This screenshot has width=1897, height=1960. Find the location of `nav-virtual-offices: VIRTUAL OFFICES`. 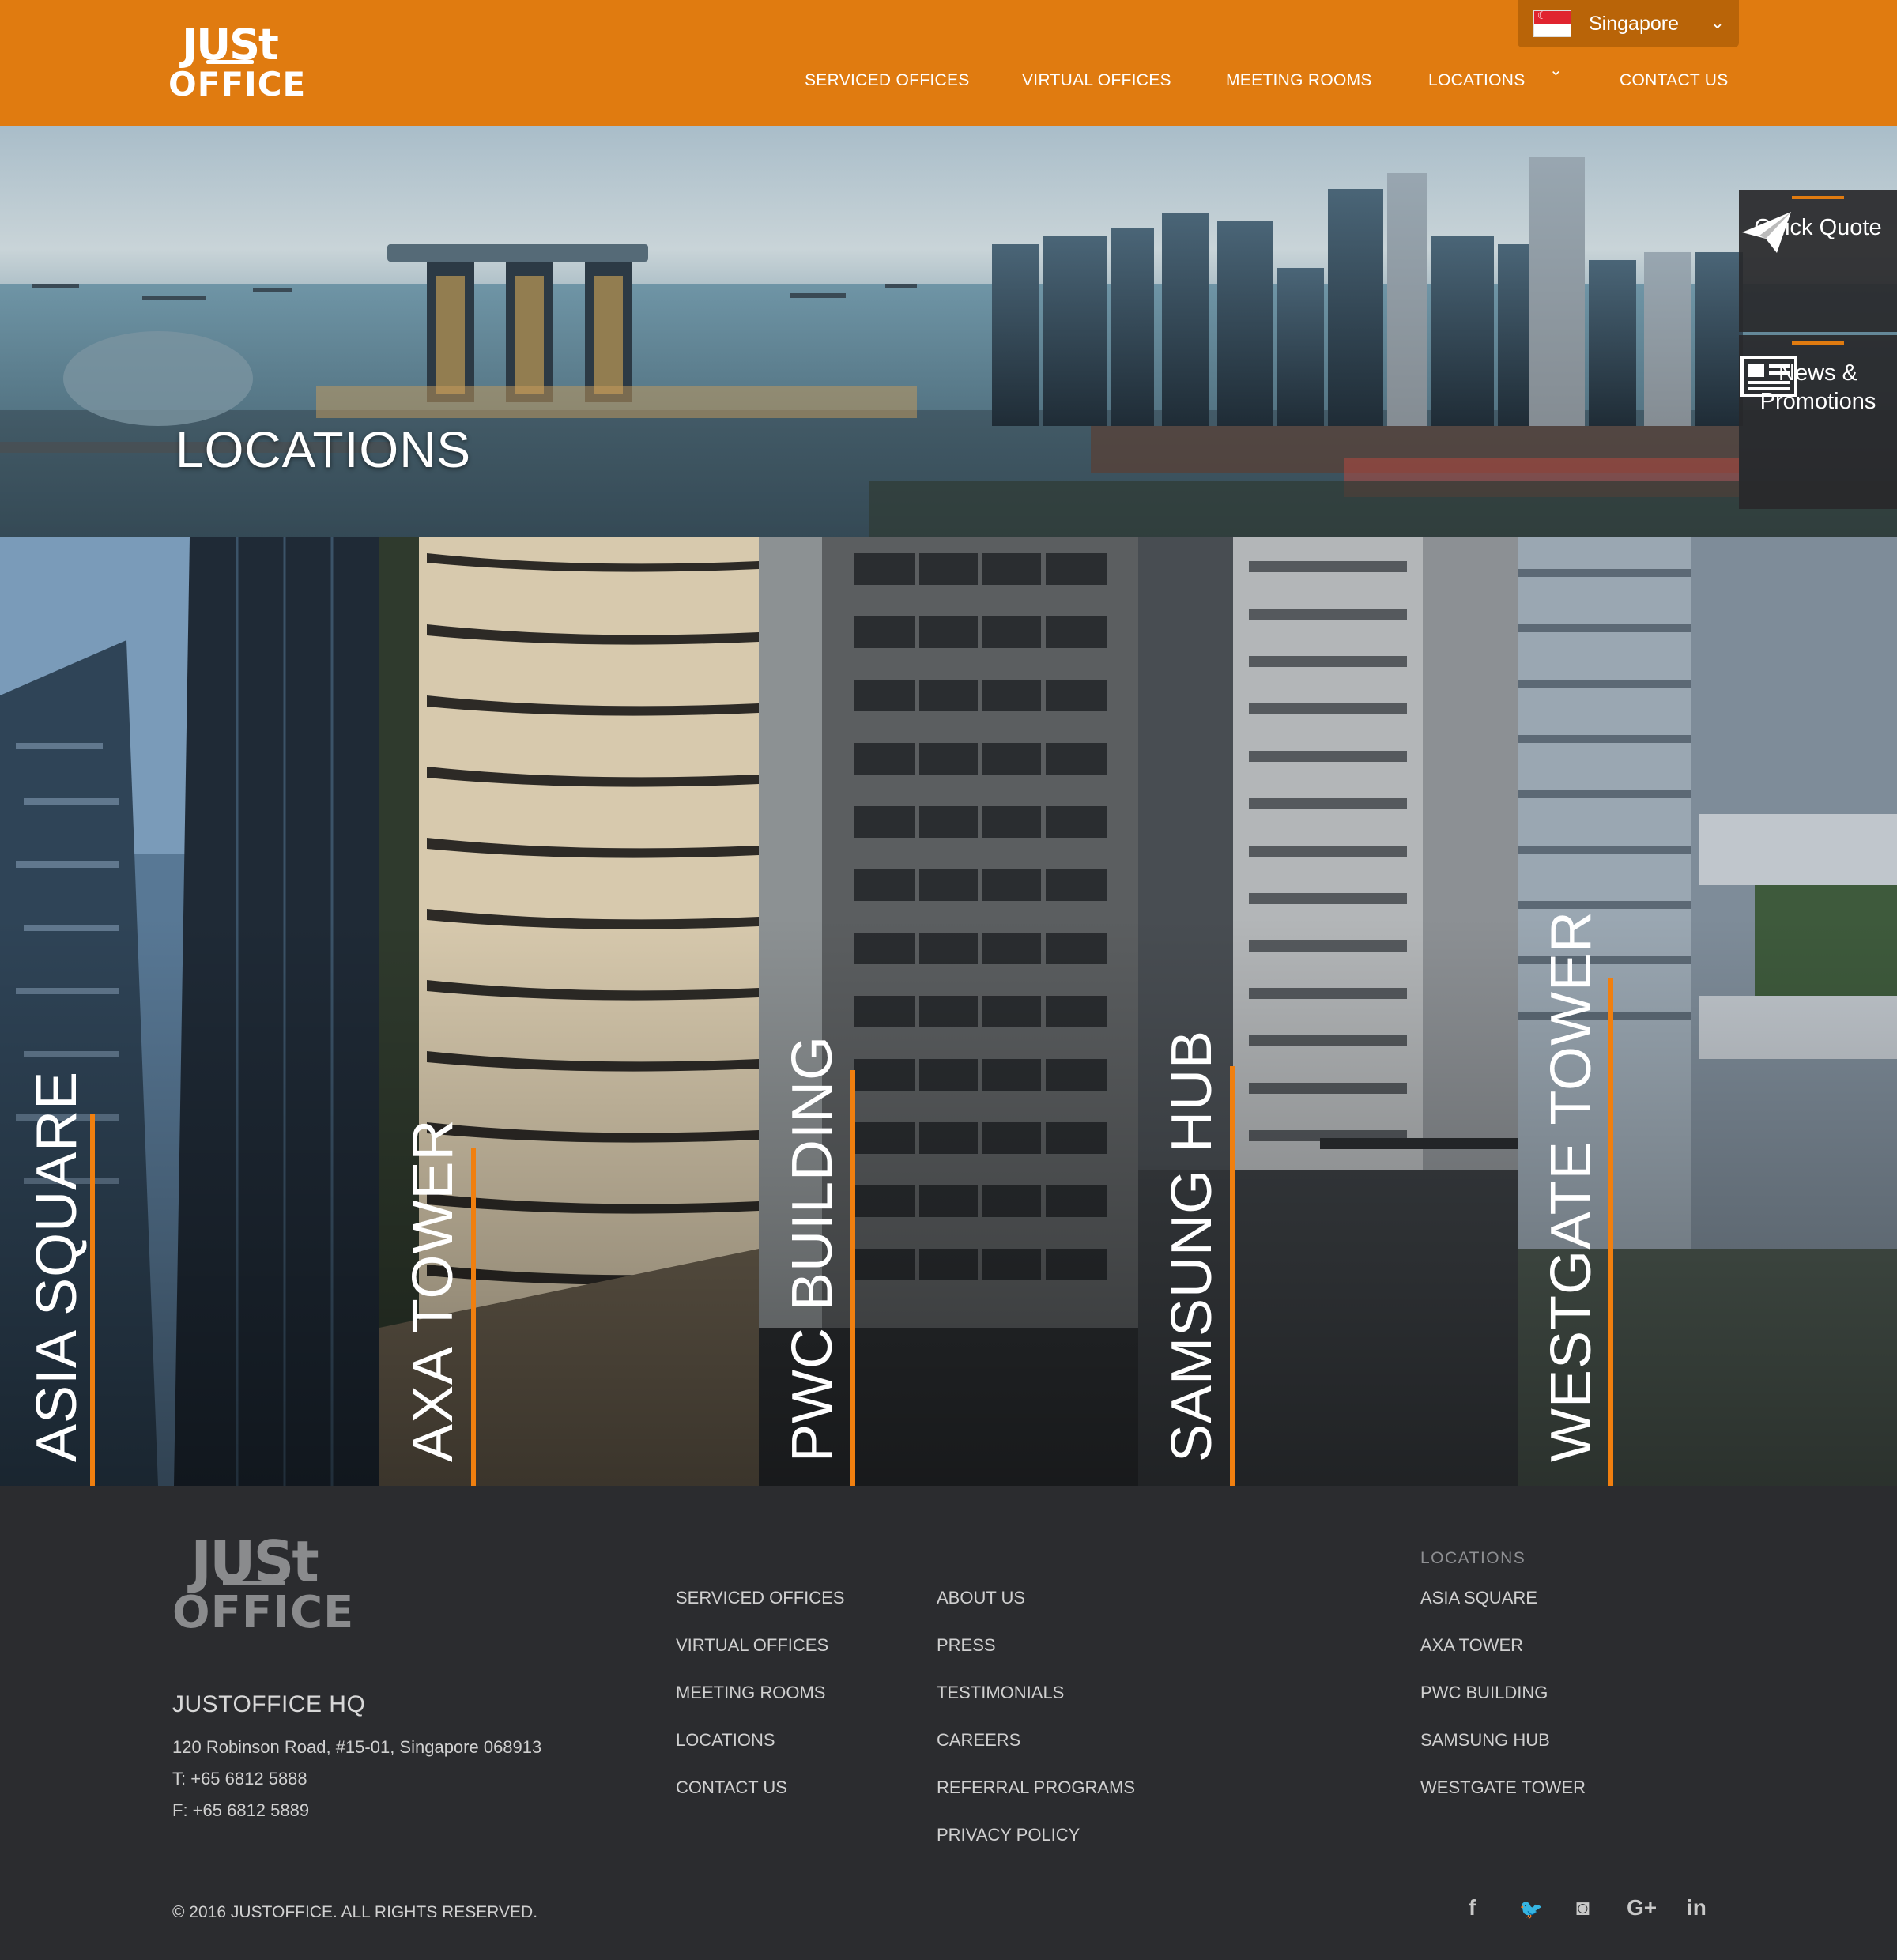

nav-virtual-offices: VIRTUAL OFFICES is located at coordinates (1096, 80).